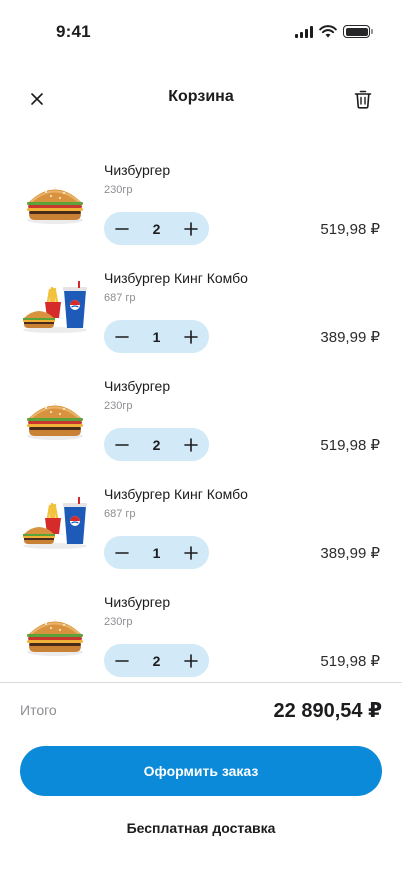 The width and height of the screenshot is (402, 874). I want to click on wifi-icon, so click(328, 31).